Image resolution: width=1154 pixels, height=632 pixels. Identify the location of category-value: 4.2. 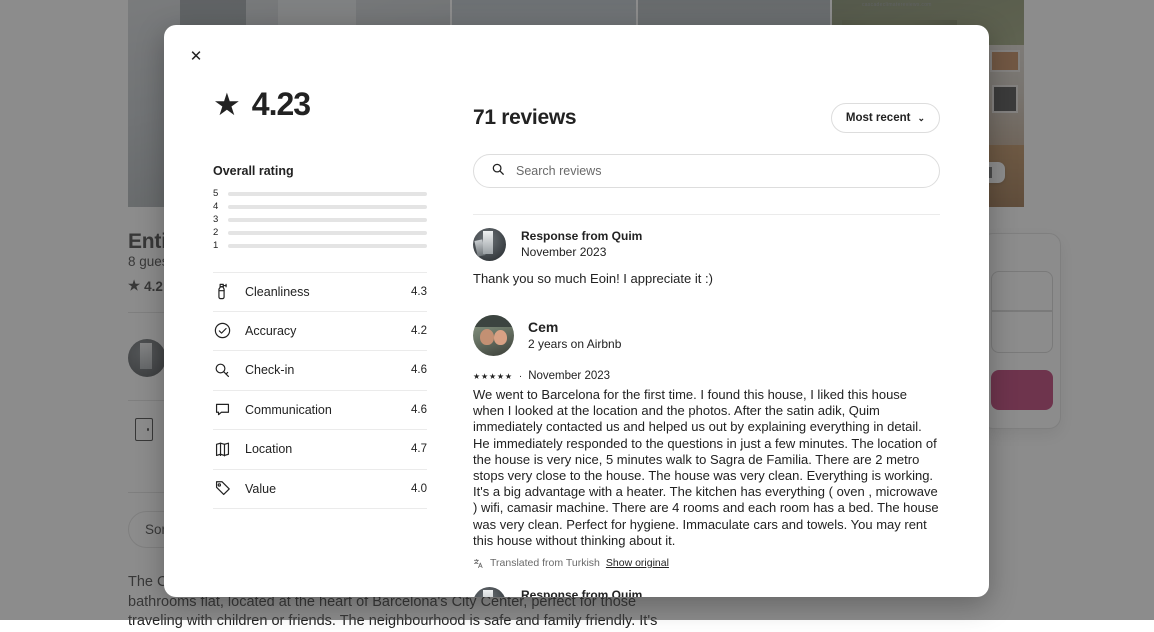
(419, 331).